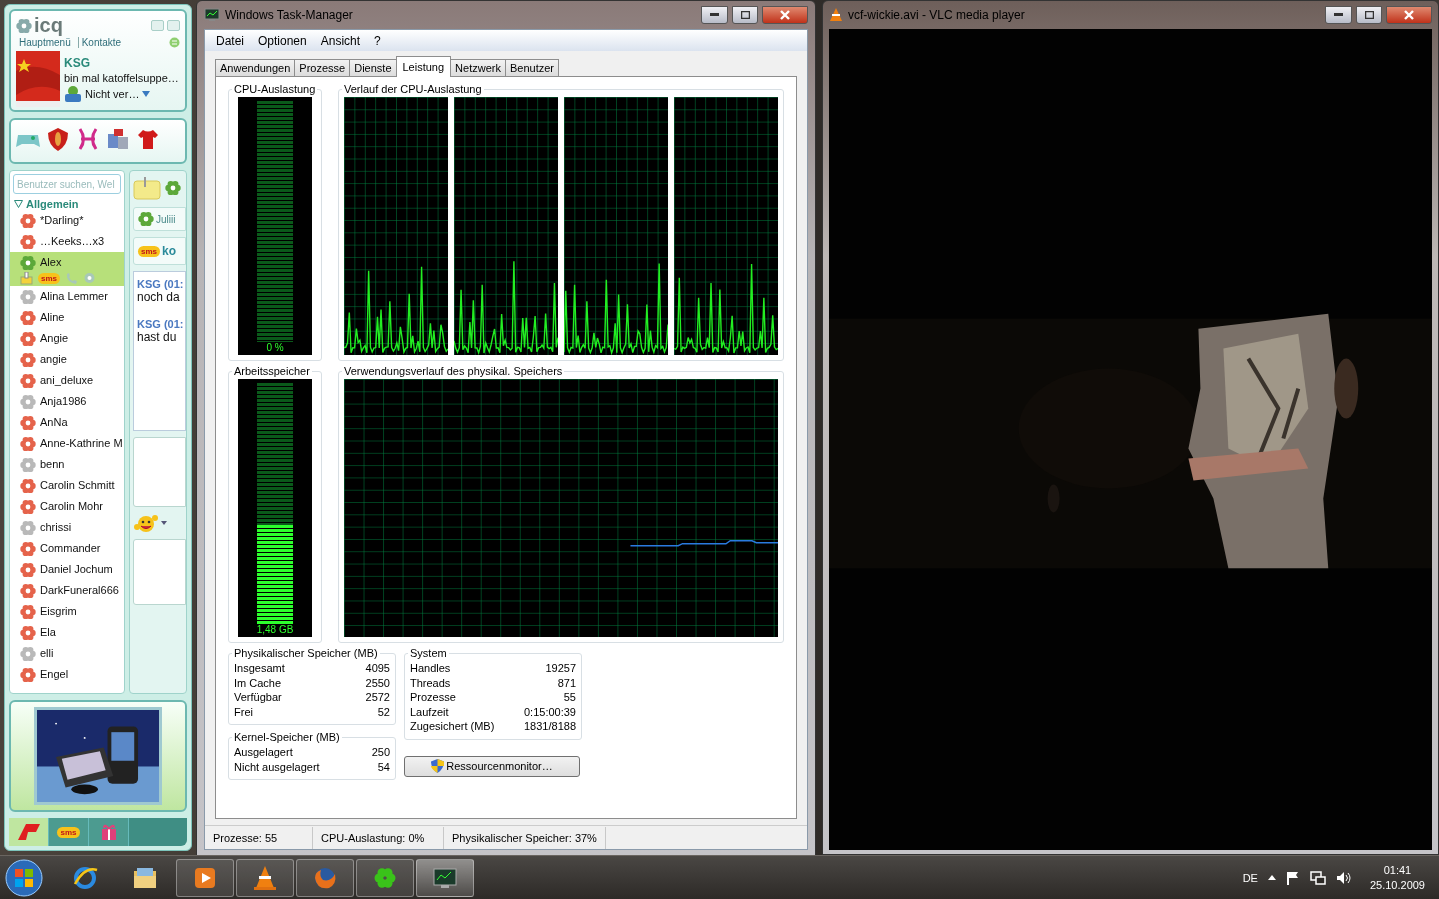 The image size is (1439, 899). Describe the element at coordinates (67, 241) in the screenshot. I see `contact-item: …Keeks…x3` at that location.